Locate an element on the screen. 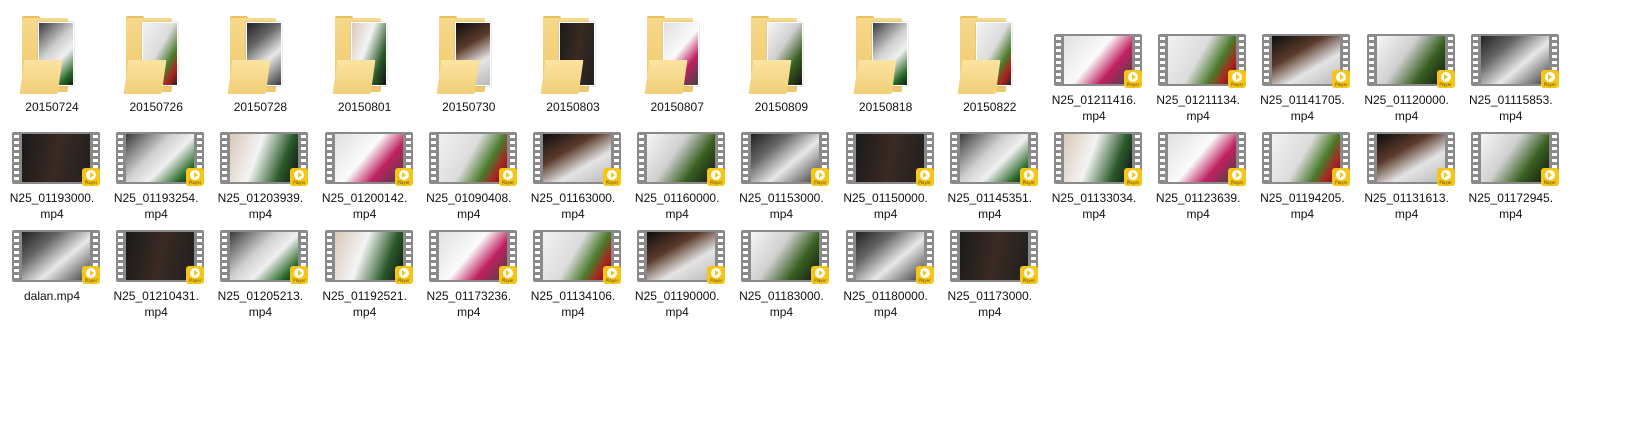  video-file-item: Player N25_01123639. mp4 is located at coordinates (1198, 181).